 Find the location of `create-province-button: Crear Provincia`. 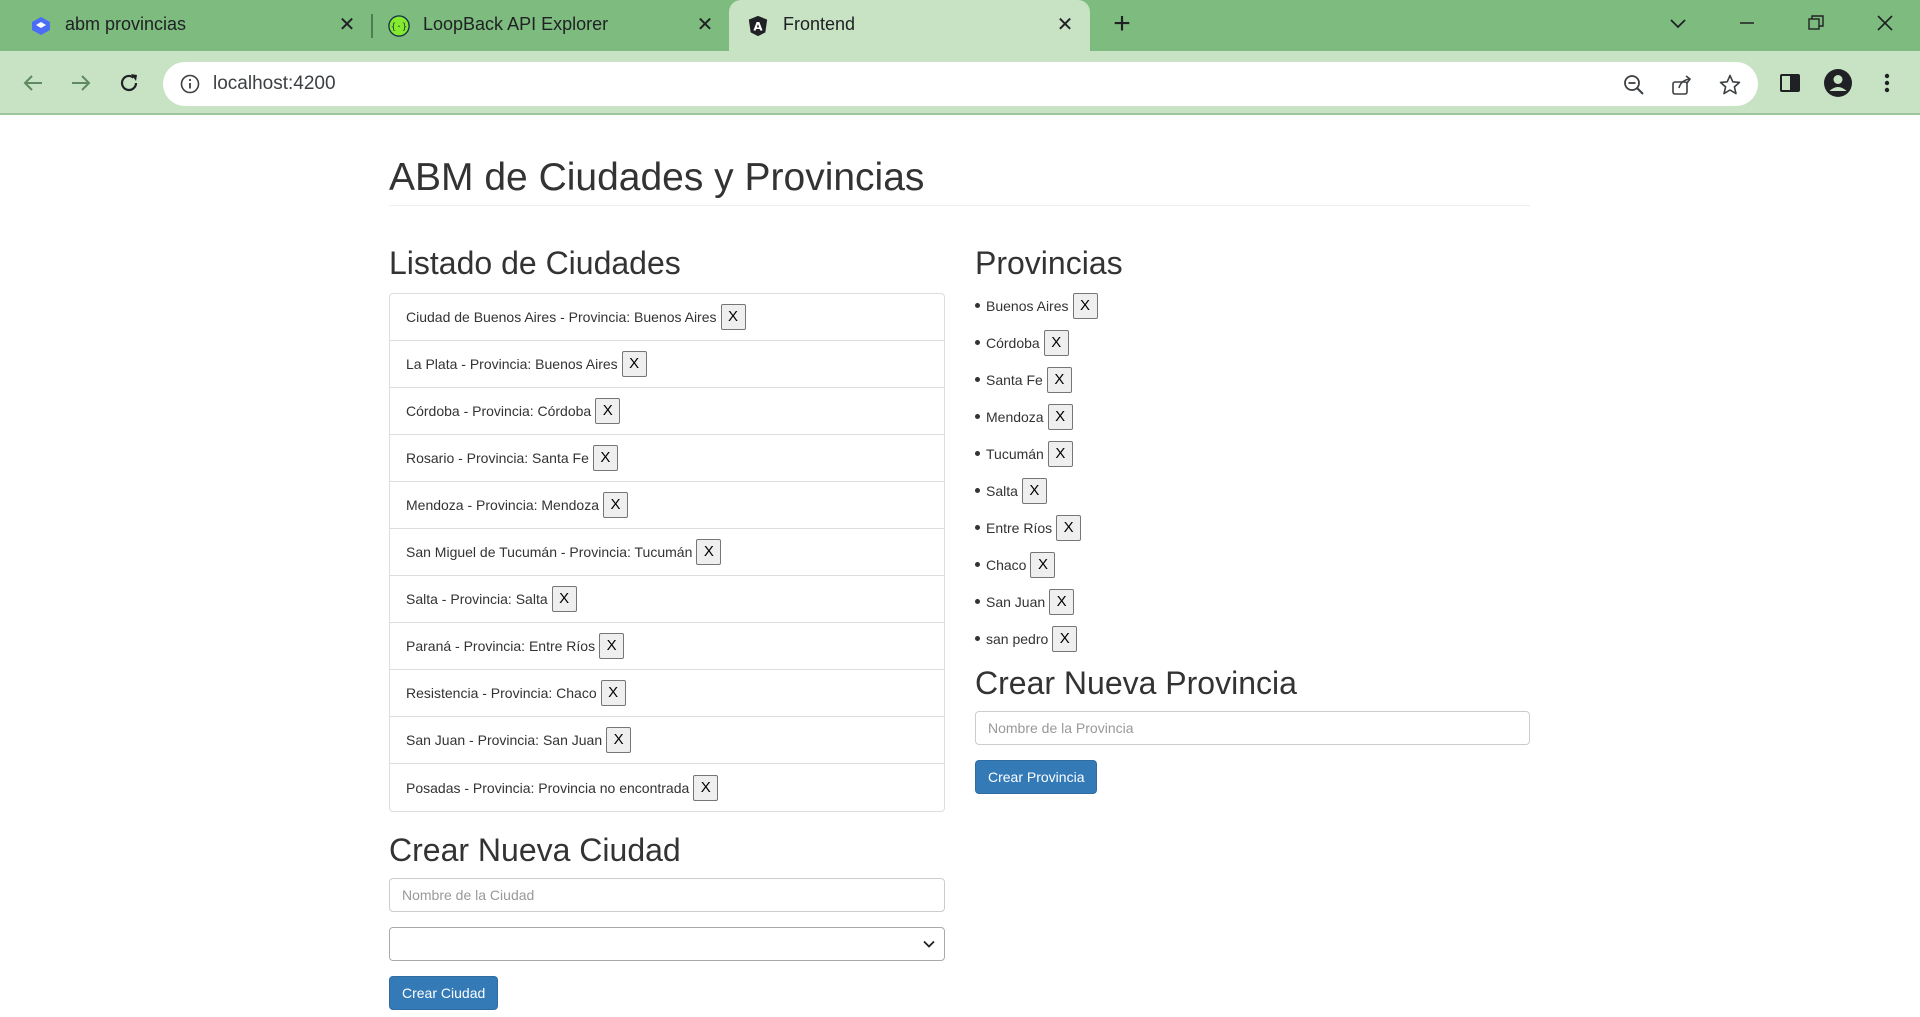

create-province-button: Crear Provincia is located at coordinates (1036, 777).